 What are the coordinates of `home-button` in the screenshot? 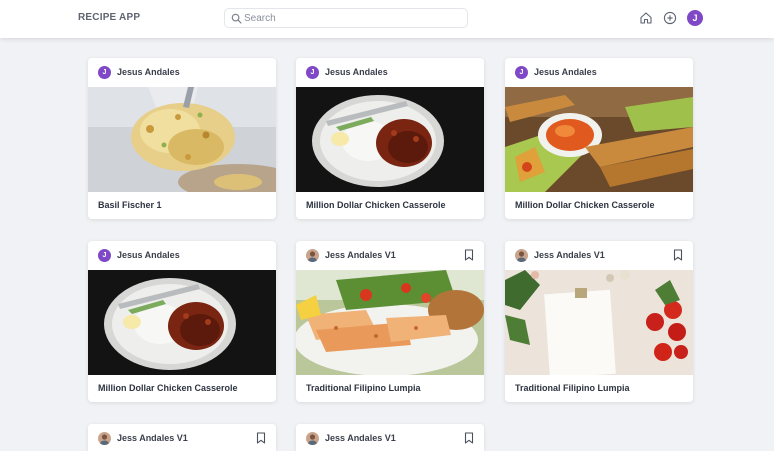 It's located at (646, 18).